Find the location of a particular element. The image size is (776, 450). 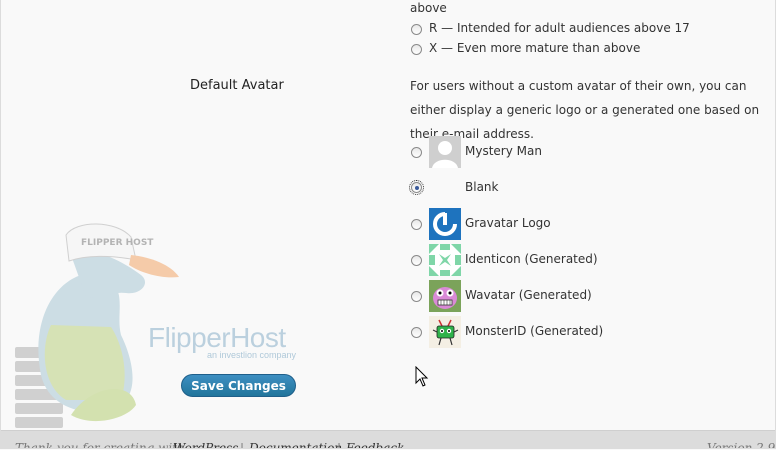

rating-r-radio is located at coordinates (416, 29).